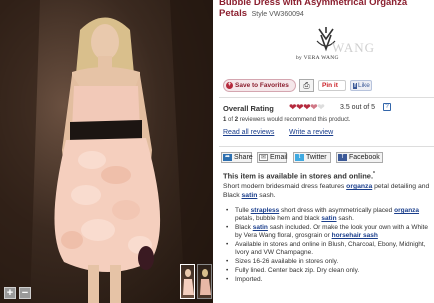 This screenshot has height=303, width=434. Describe the element at coordinates (387, 107) in the screenshot. I see `help-icon: ?` at that location.